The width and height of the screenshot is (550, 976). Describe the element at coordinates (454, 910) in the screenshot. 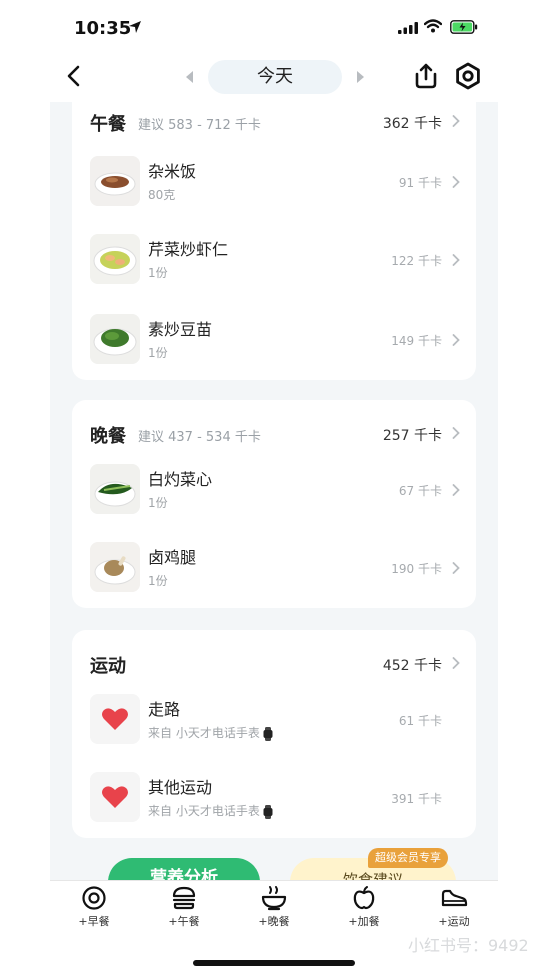

I see `tab-add-exercise: +运动` at that location.